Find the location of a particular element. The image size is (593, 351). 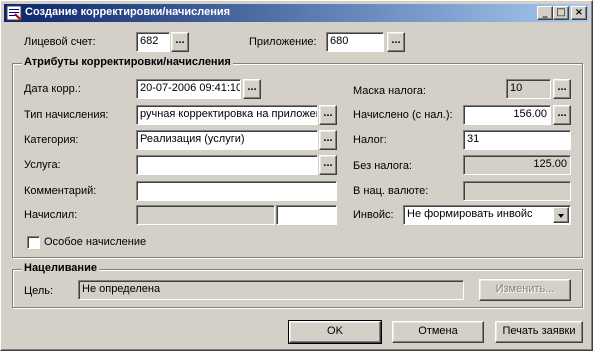

charged-by-extra-field is located at coordinates (306, 215).